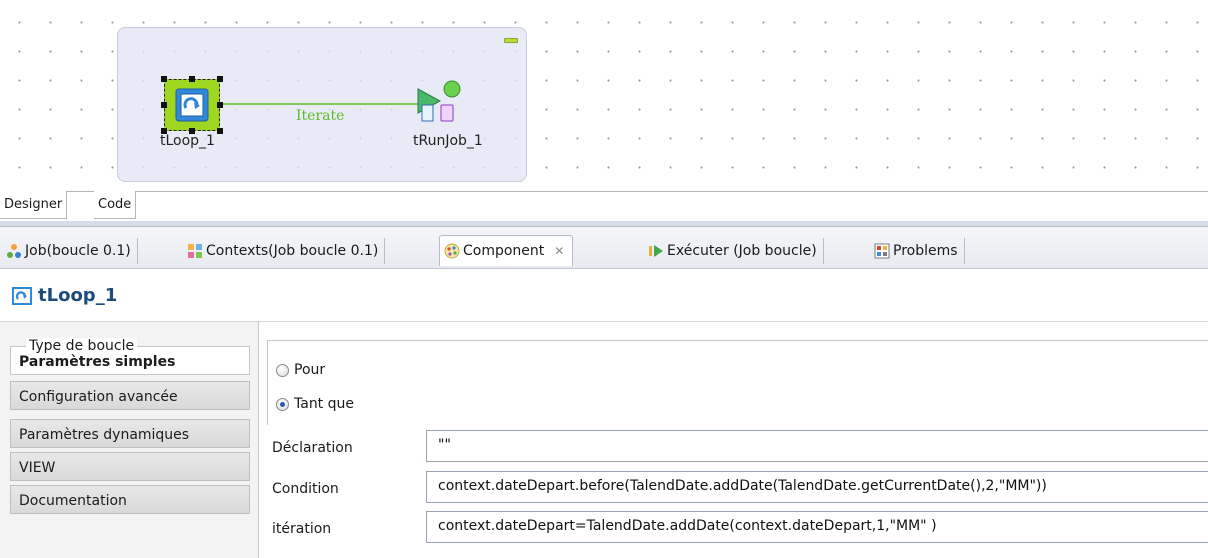  I want to click on tab-component: Component ✕, so click(506, 250).